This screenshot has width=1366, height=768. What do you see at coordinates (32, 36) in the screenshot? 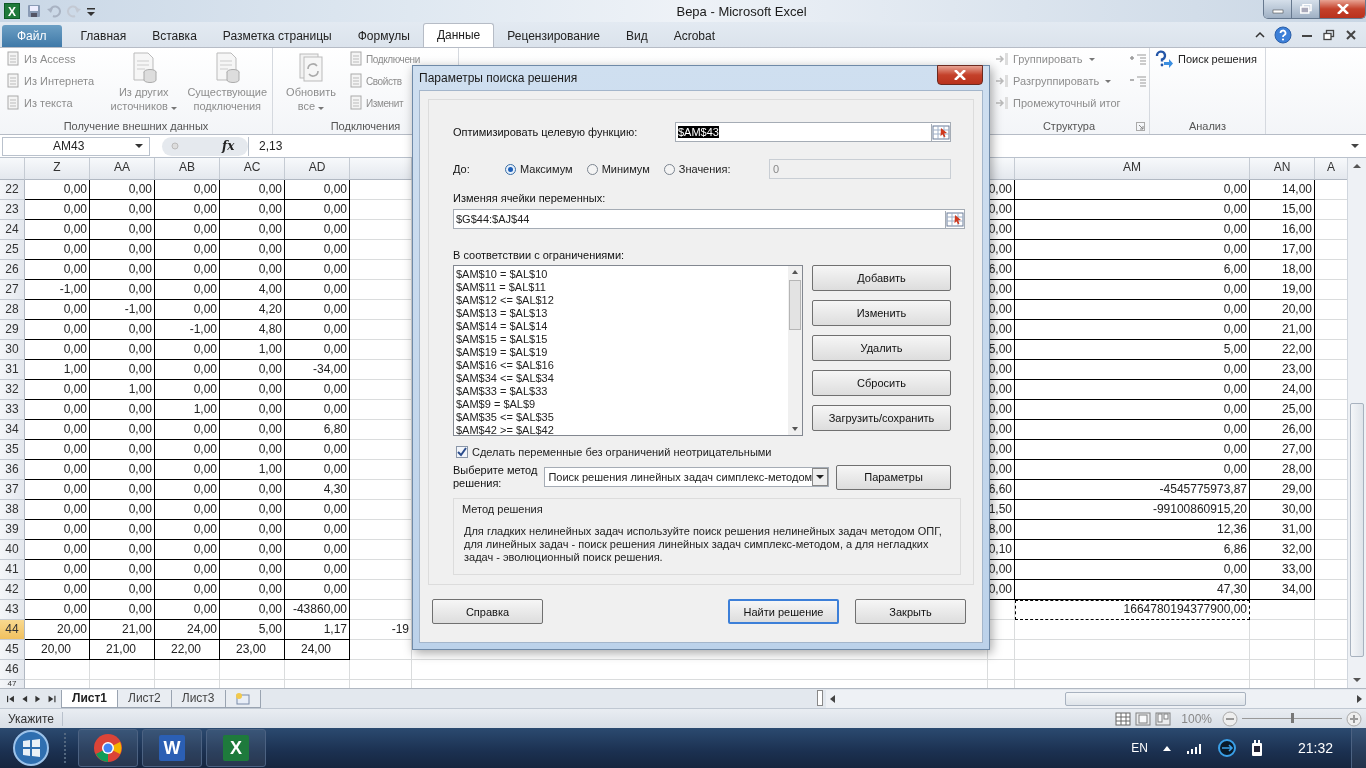
I see `file-tab: Файл` at bounding box center [32, 36].